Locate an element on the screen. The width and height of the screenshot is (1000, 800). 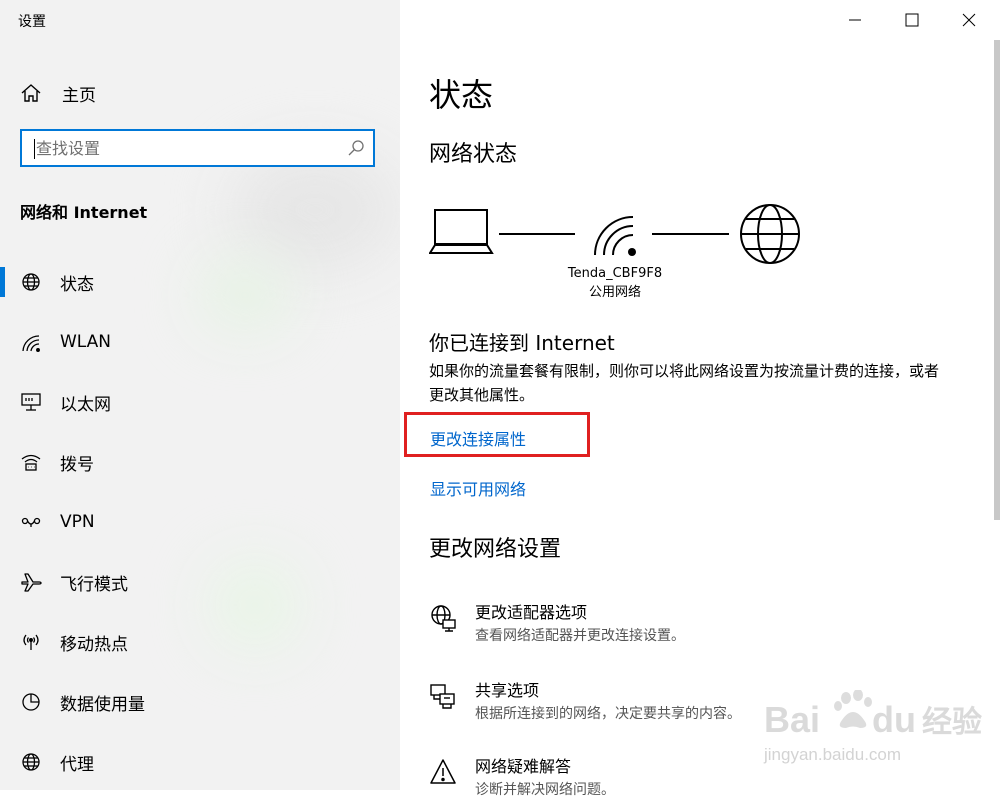
sidebar-item-proxy: 代理 is located at coordinates (200, 761).